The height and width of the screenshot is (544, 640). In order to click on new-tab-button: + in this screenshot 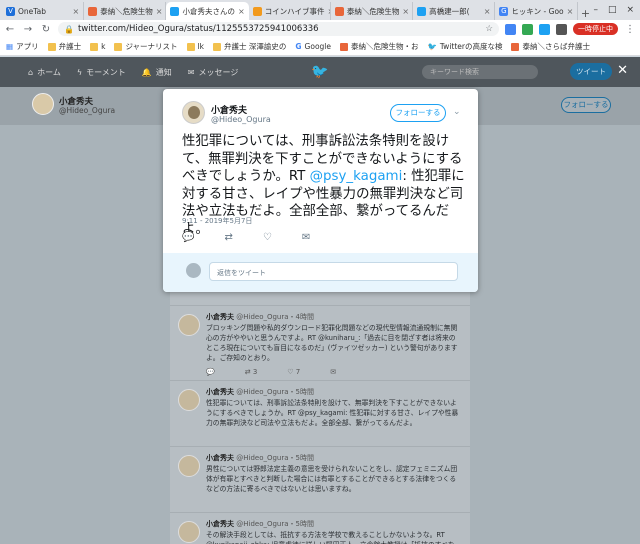, I will do `click(586, 13)`.